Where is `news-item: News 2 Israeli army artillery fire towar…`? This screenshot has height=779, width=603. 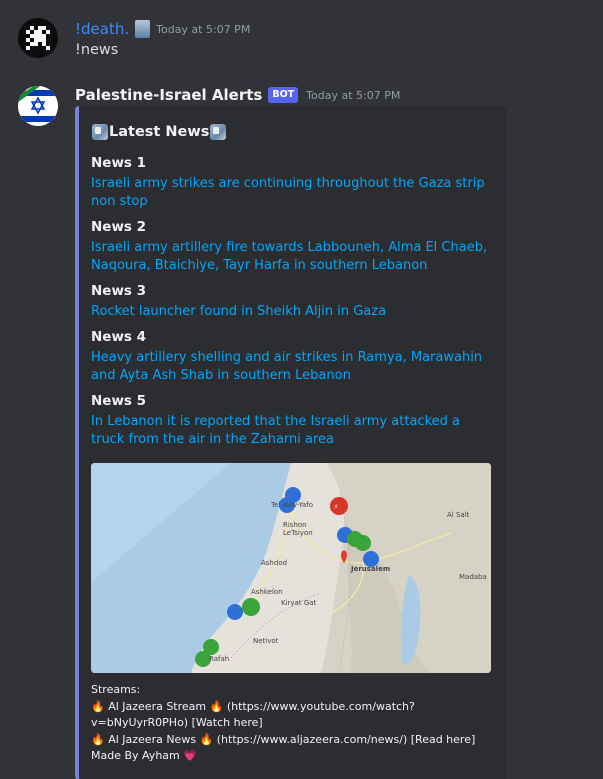
news-item: News 2 Israeli army artillery fire towar… is located at coordinates (291, 246).